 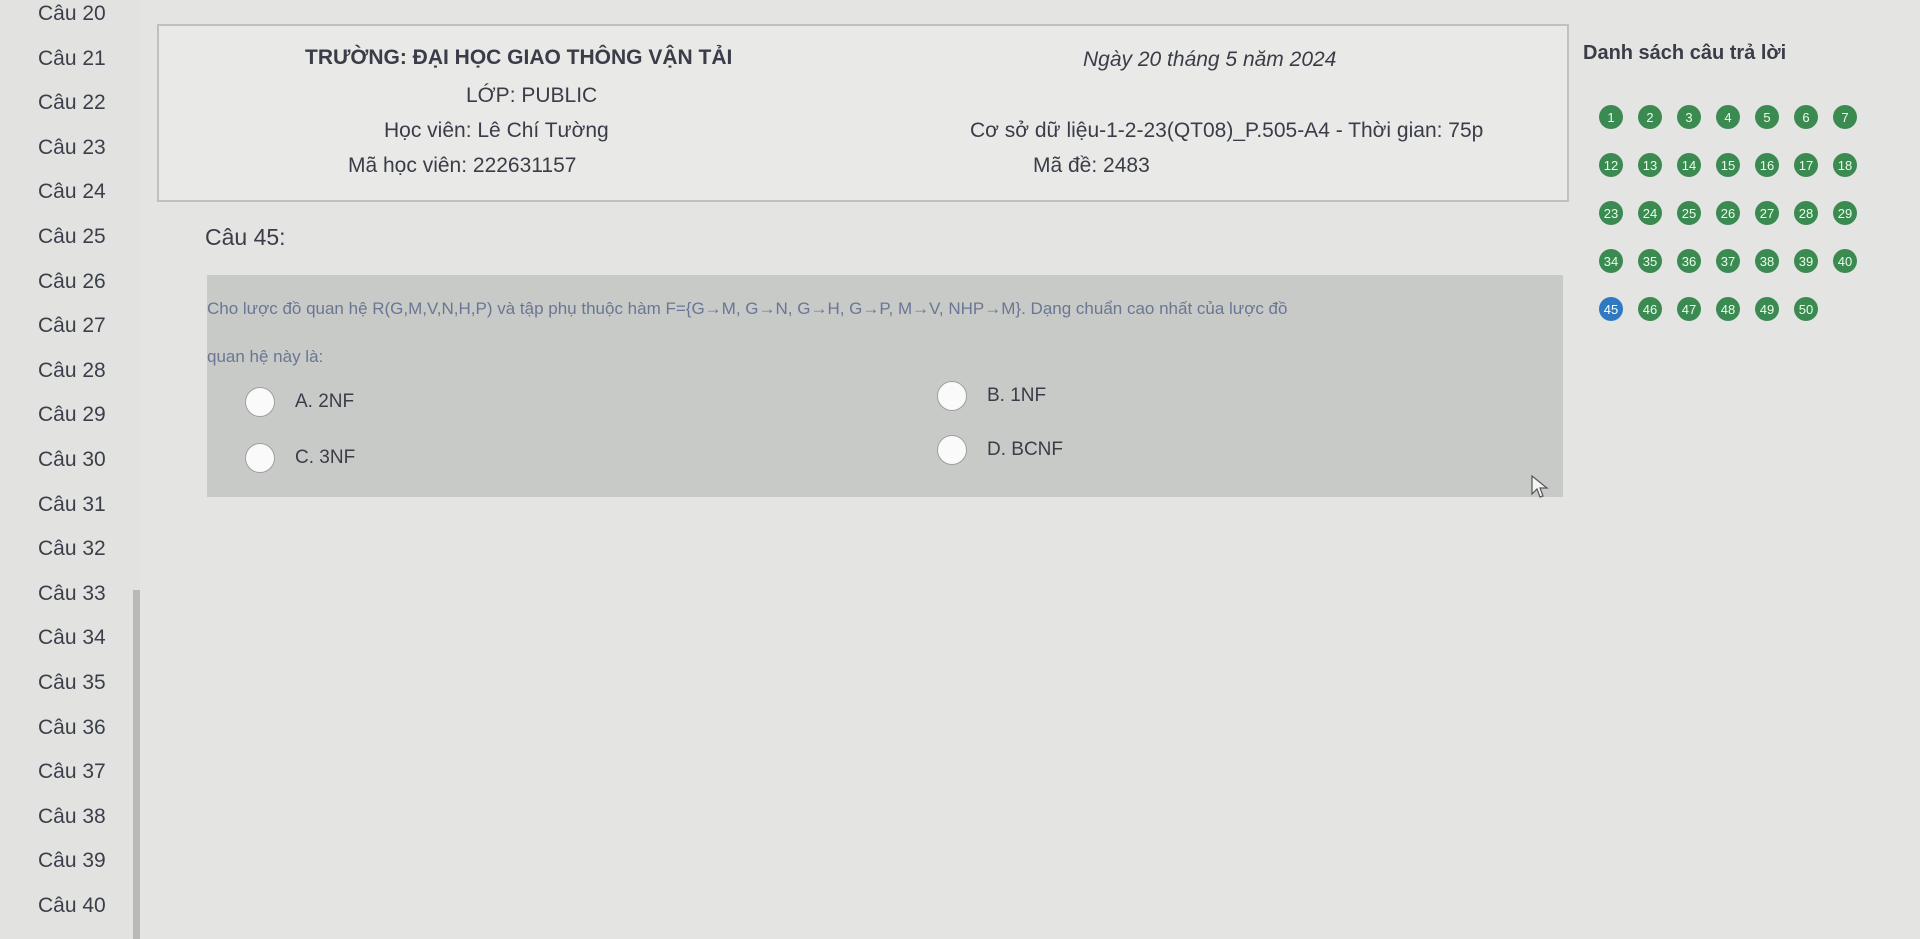 I want to click on answer-bubble: 12, so click(x=1611, y=165).